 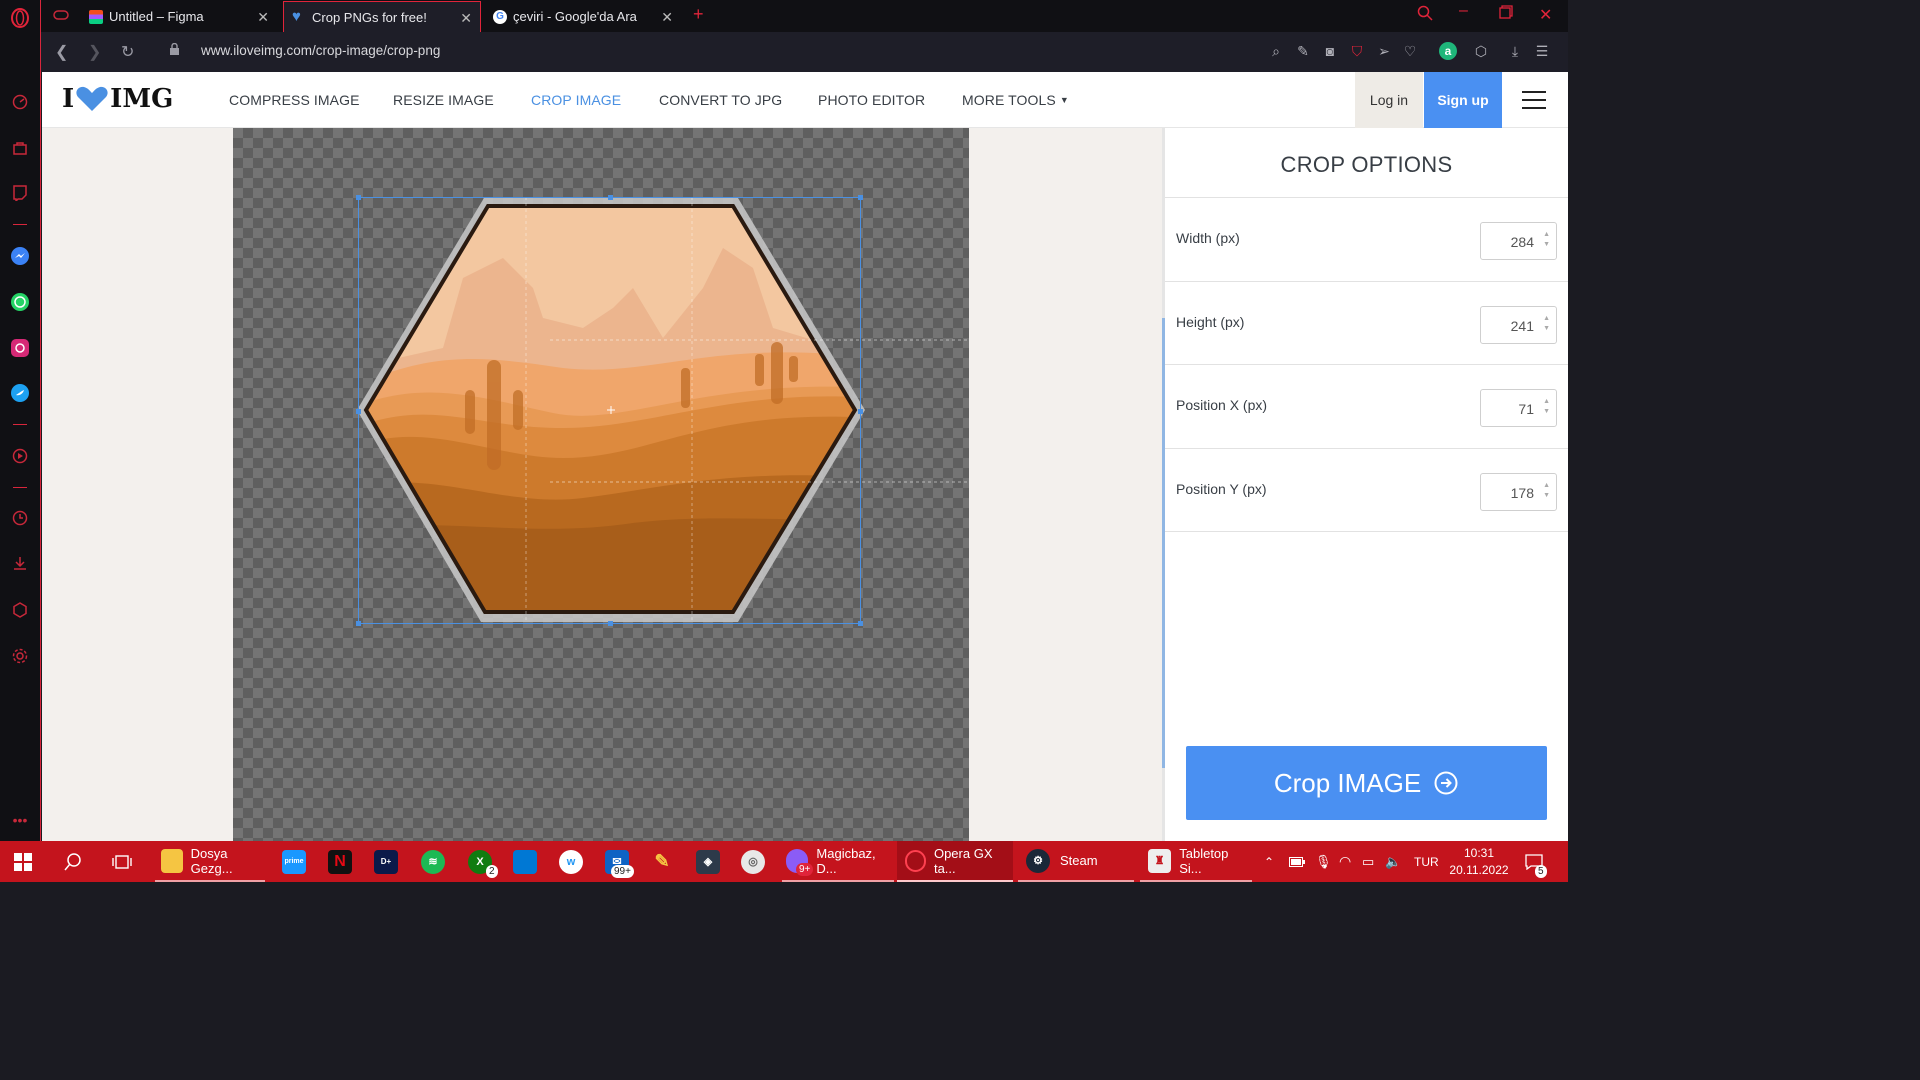 What do you see at coordinates (1534, 100) in the screenshot?
I see `hamburger-menu-icon` at bounding box center [1534, 100].